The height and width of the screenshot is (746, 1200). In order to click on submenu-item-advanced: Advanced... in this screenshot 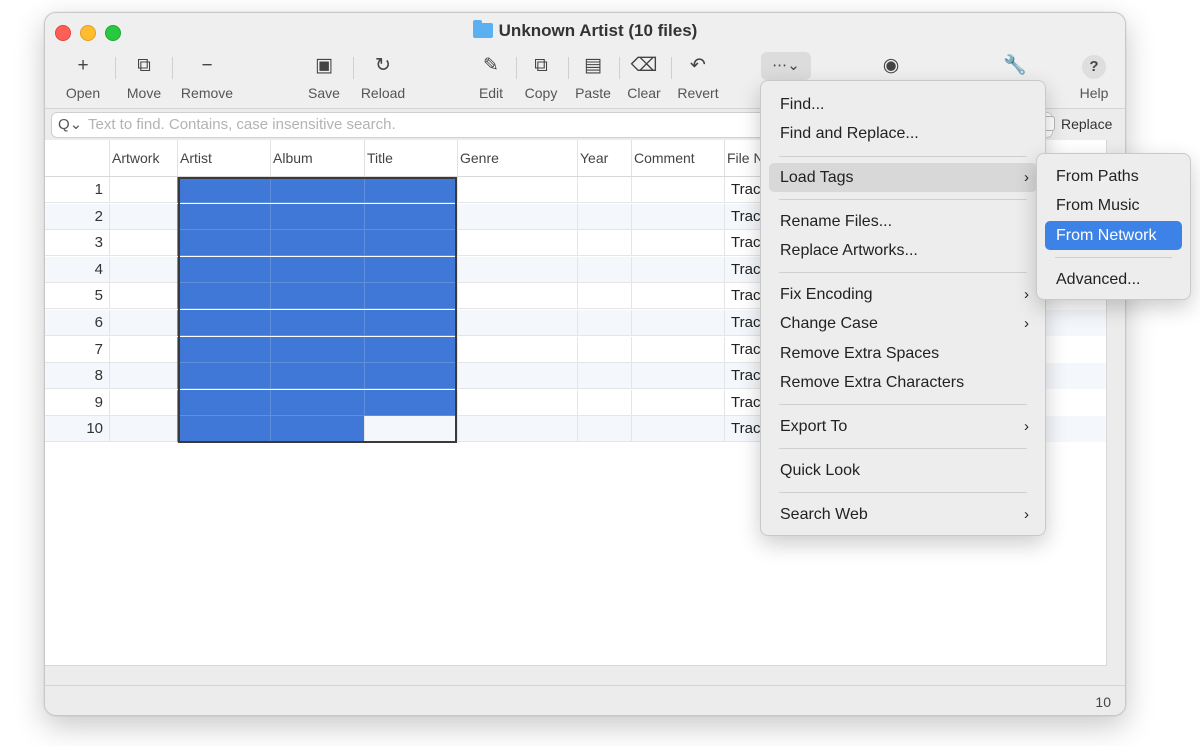, I will do `click(1113, 279)`.